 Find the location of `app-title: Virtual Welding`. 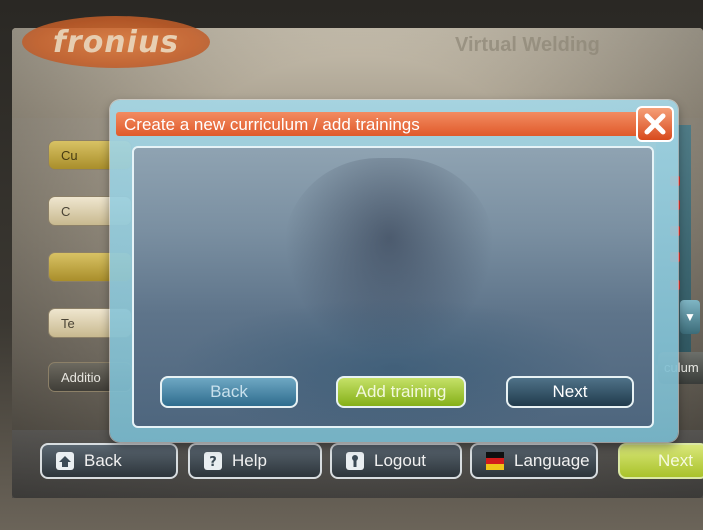

app-title: Virtual Welding is located at coordinates (527, 45).